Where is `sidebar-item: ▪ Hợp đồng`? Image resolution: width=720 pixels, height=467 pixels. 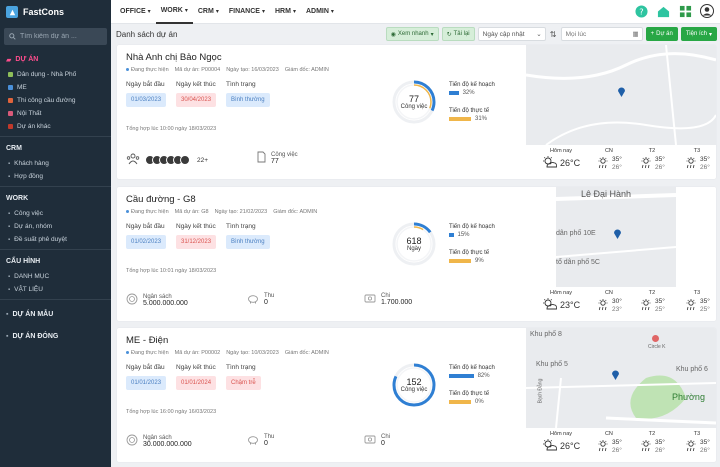
sidebar-item: ▪ Hợp đồng is located at coordinates (55, 176).